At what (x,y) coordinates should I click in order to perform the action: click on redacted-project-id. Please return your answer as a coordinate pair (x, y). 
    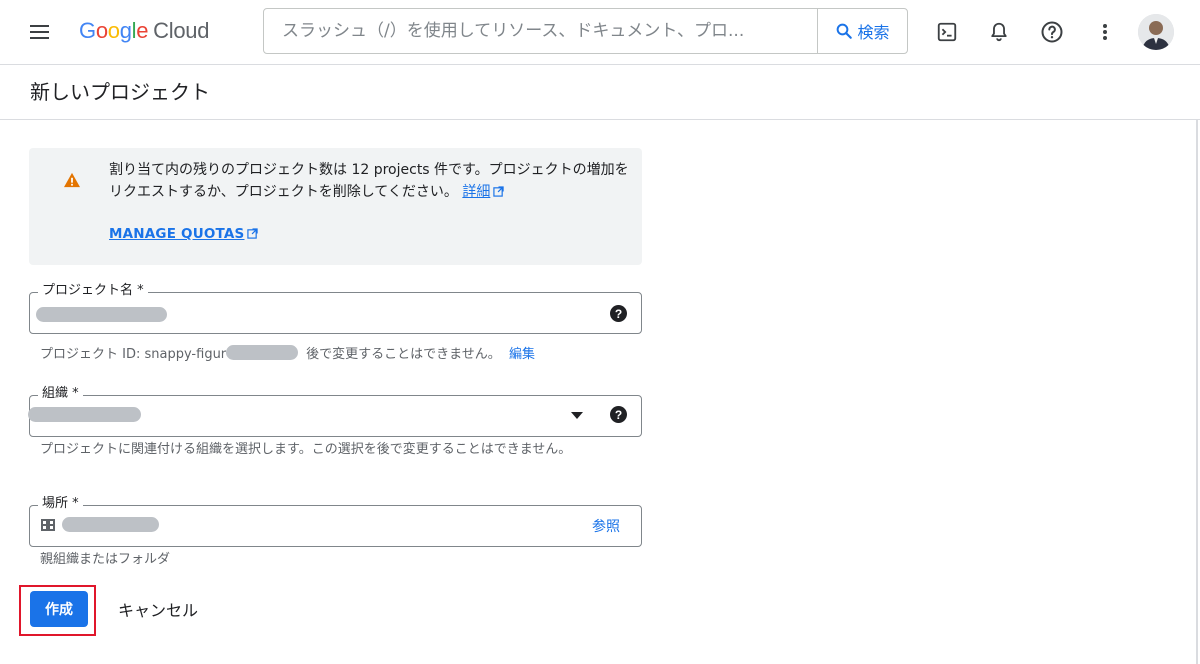
    Looking at the image, I should click on (262, 352).